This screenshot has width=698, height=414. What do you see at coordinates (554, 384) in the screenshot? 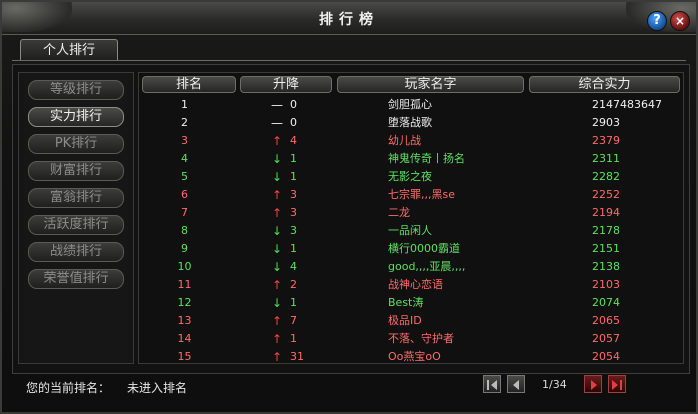
I see `page-indicator: 1/34` at bounding box center [554, 384].